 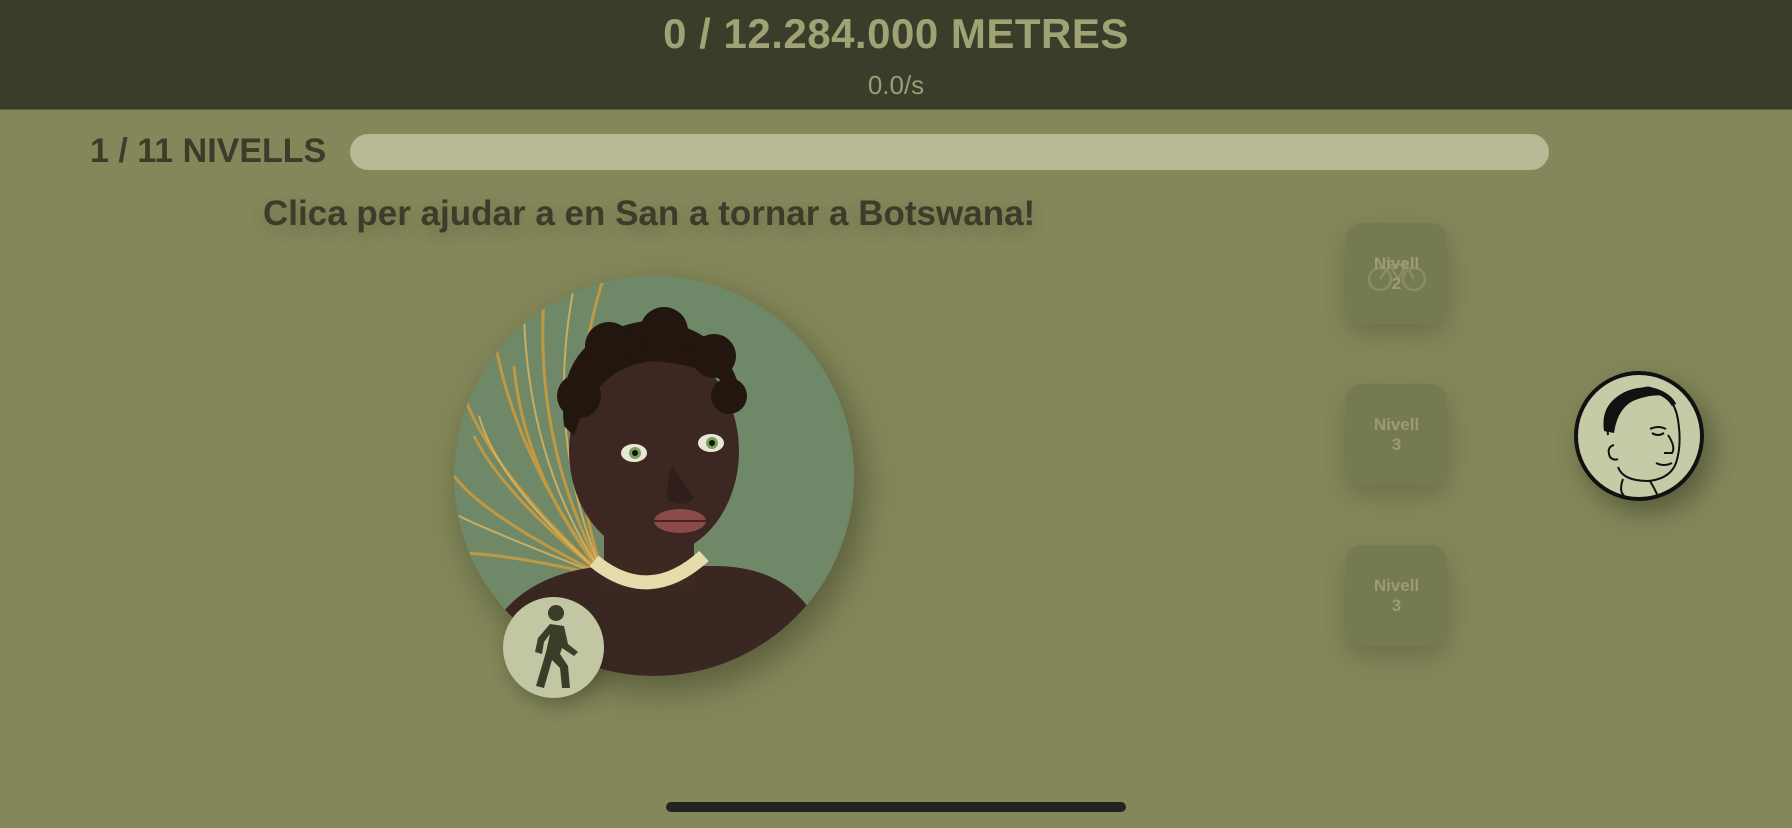 What do you see at coordinates (896, 807) in the screenshot?
I see `home-indicator` at bounding box center [896, 807].